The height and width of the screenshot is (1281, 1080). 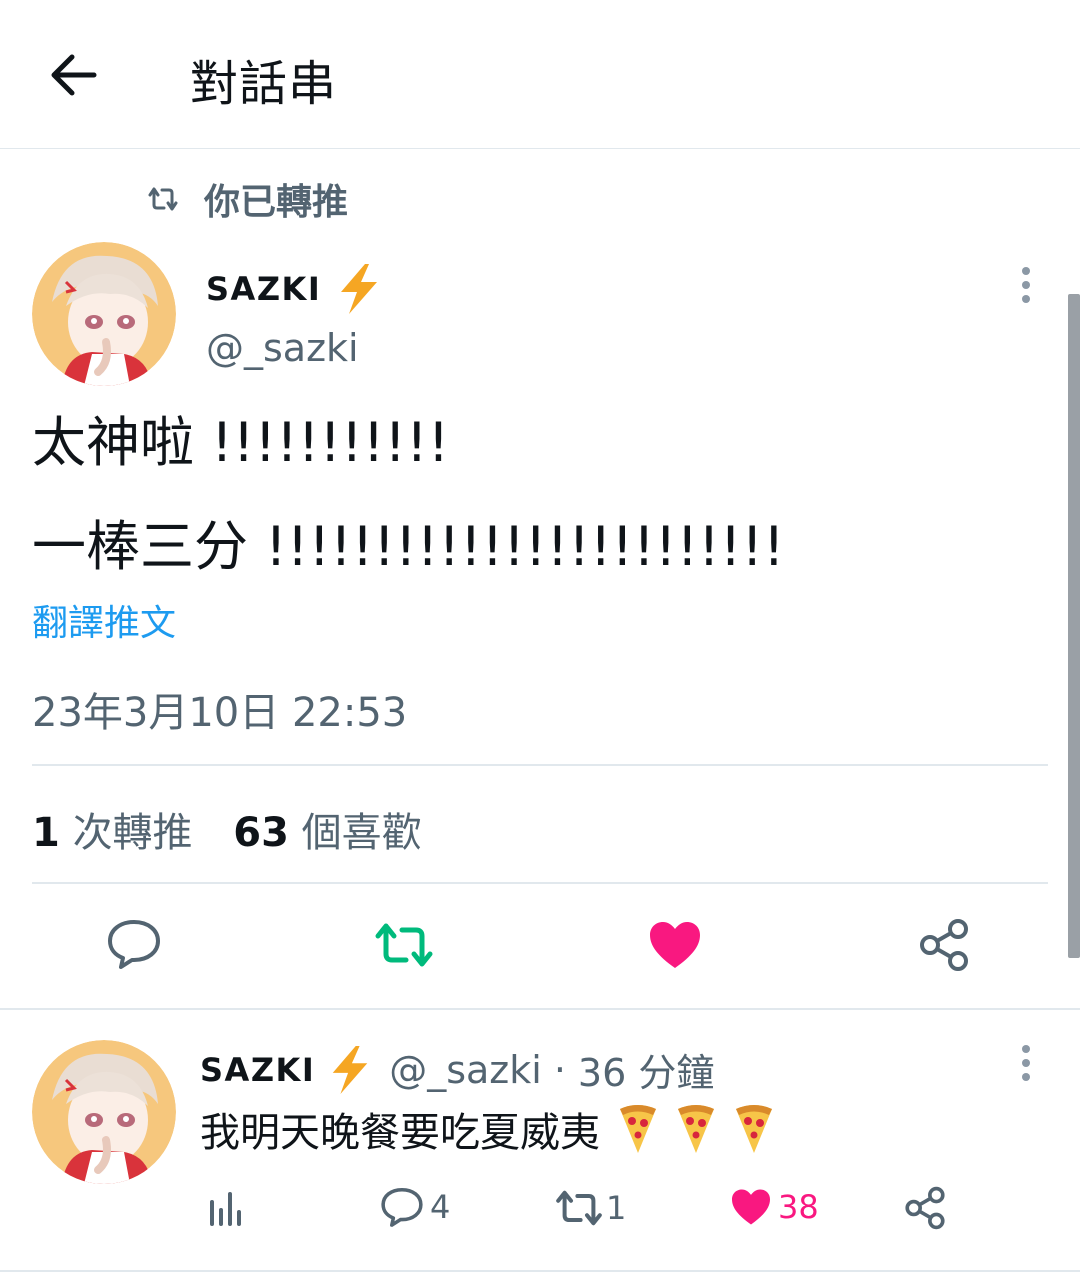 I want to click on retweet-button, so click(x=404, y=947).